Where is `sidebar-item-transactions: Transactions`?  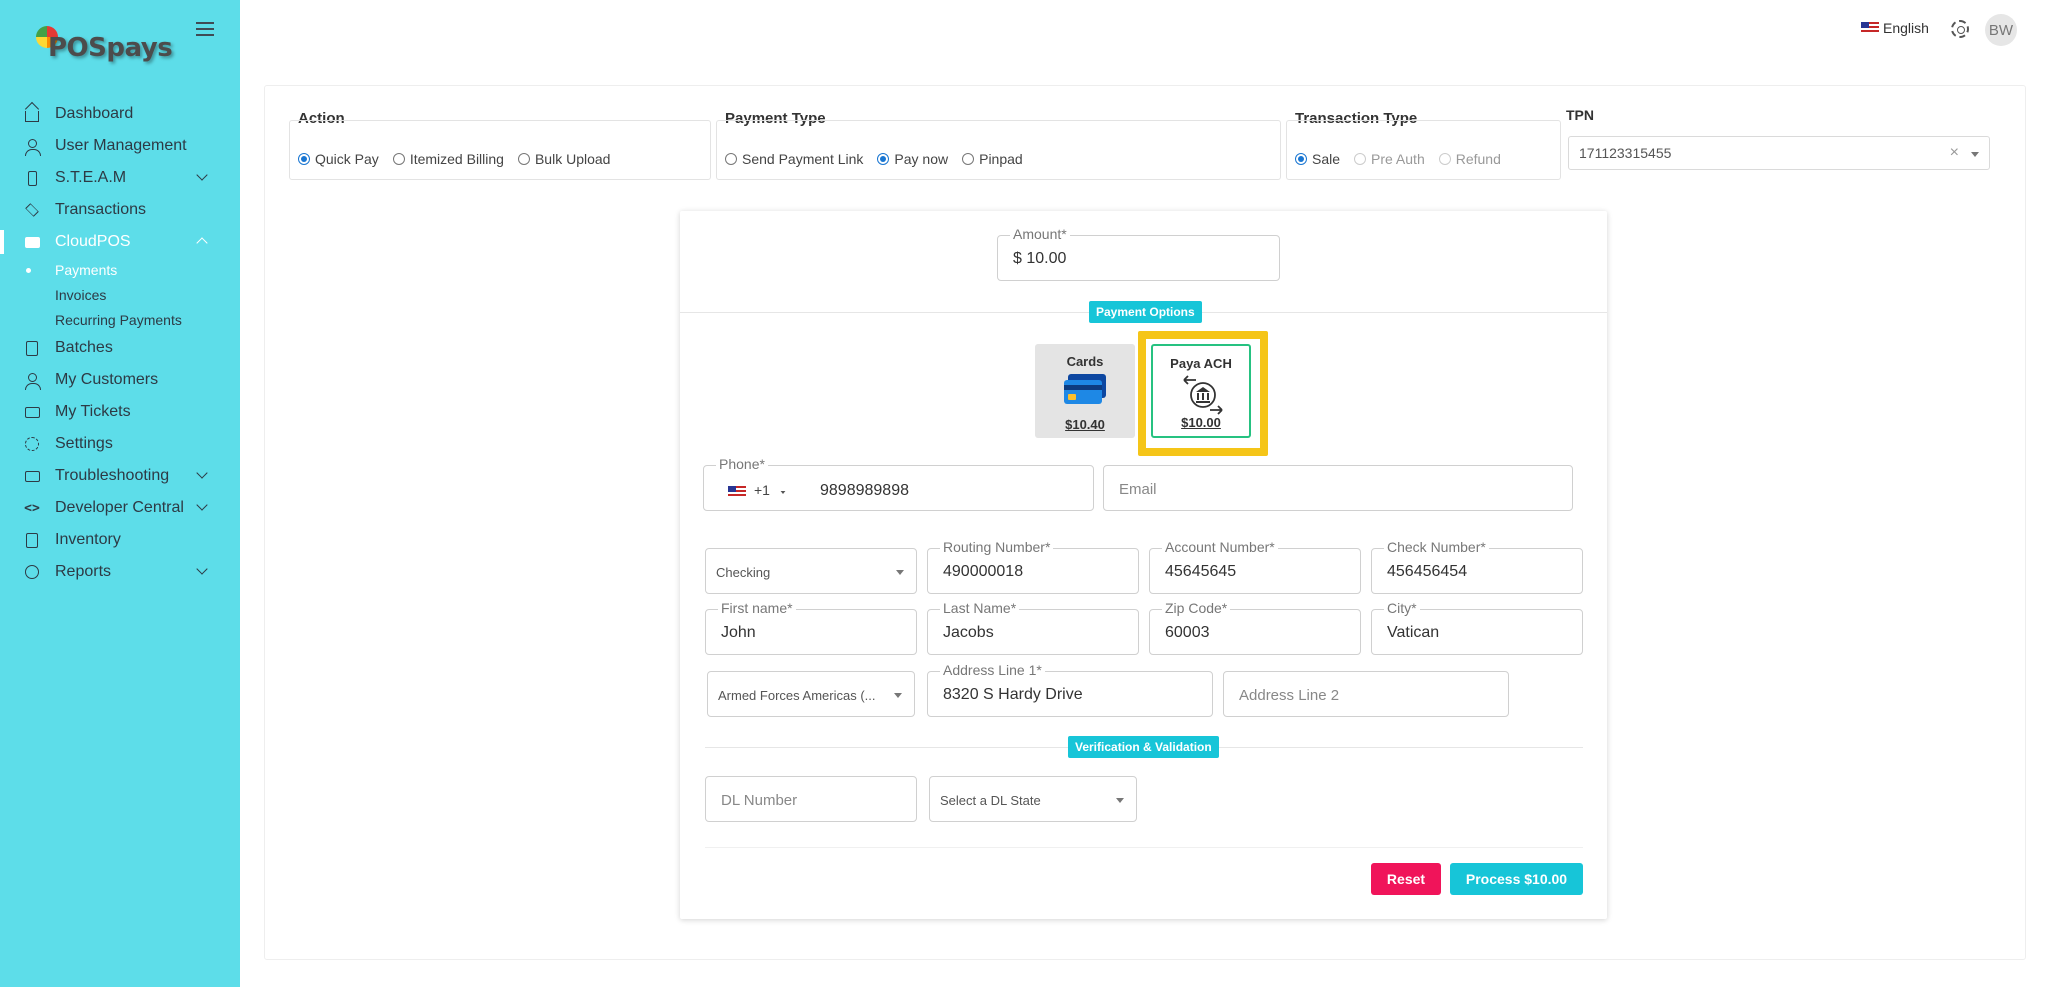 sidebar-item-transactions: Transactions is located at coordinates (120, 210).